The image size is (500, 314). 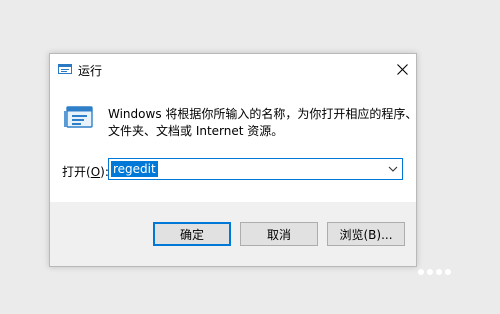 What do you see at coordinates (233, 70) in the screenshot?
I see `title-bar: 运行` at bounding box center [233, 70].